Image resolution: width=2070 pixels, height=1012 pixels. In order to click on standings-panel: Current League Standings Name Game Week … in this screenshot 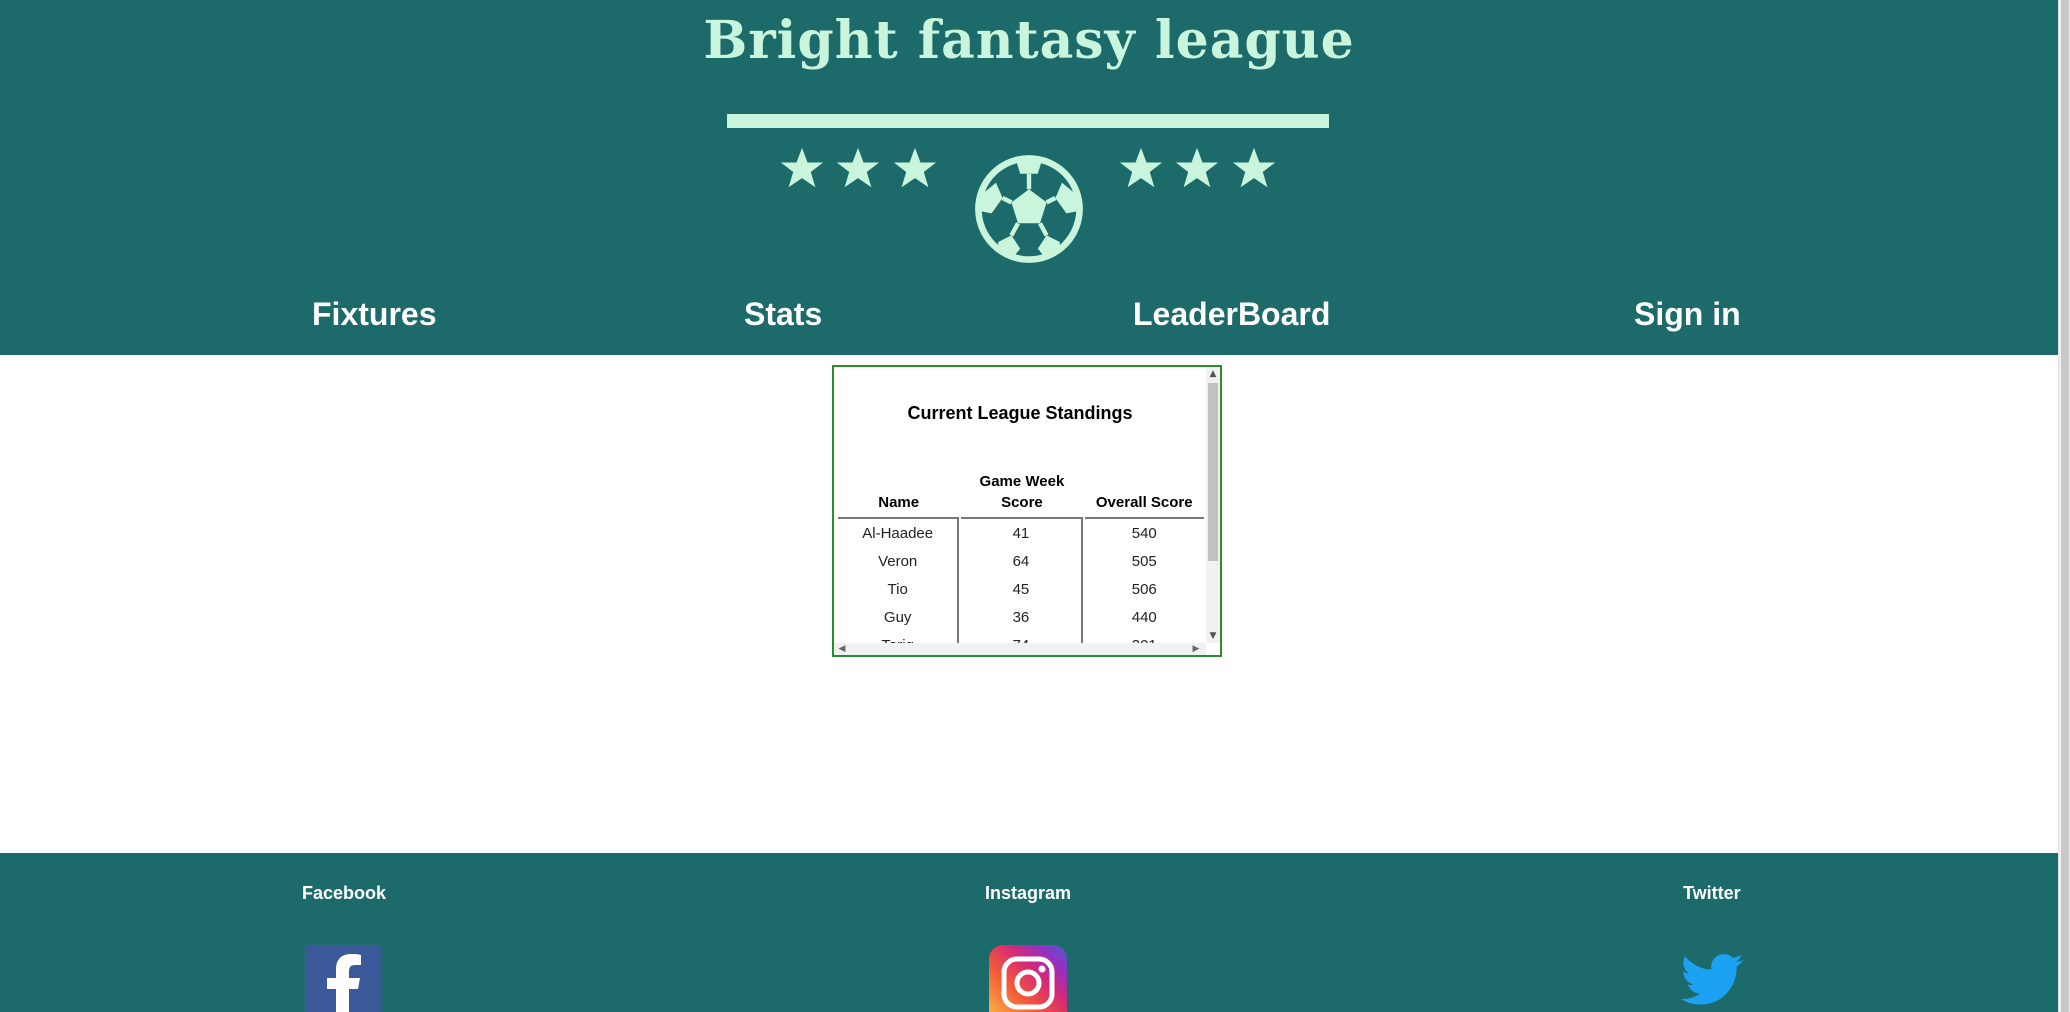, I will do `click(1027, 511)`.